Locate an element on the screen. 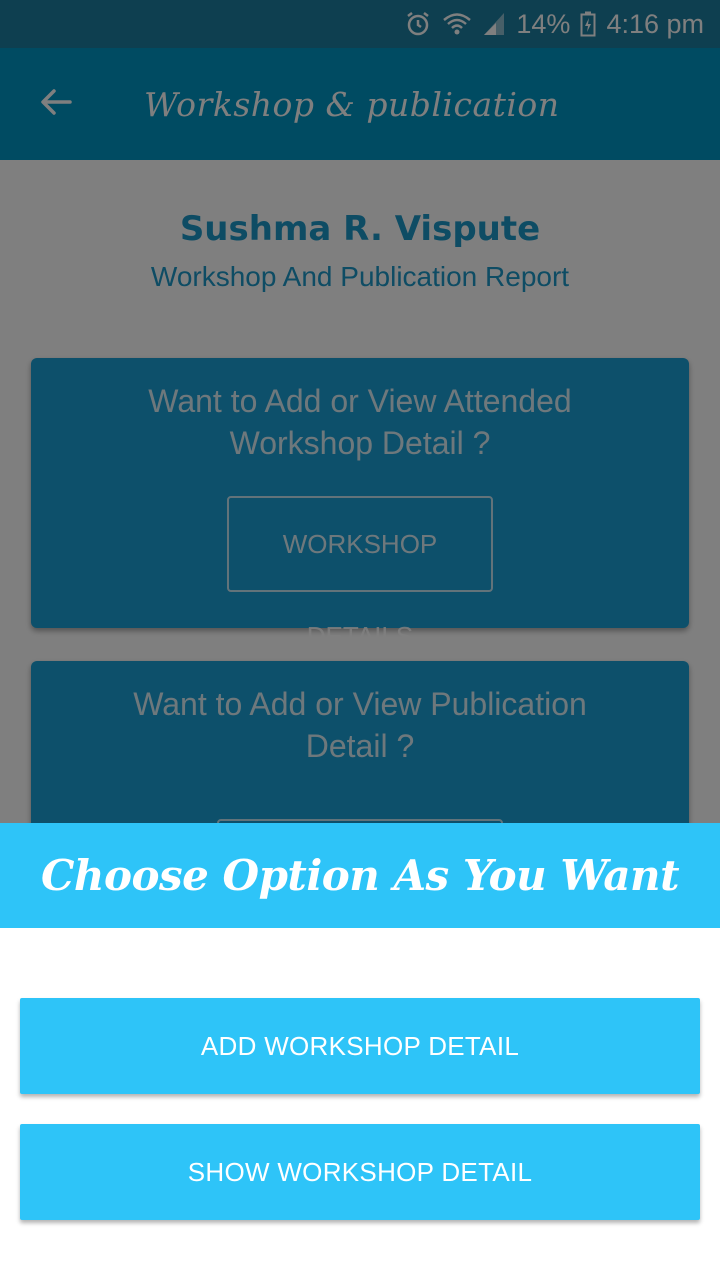  sheet-title: Choose Option As You Want is located at coordinates (360, 875).